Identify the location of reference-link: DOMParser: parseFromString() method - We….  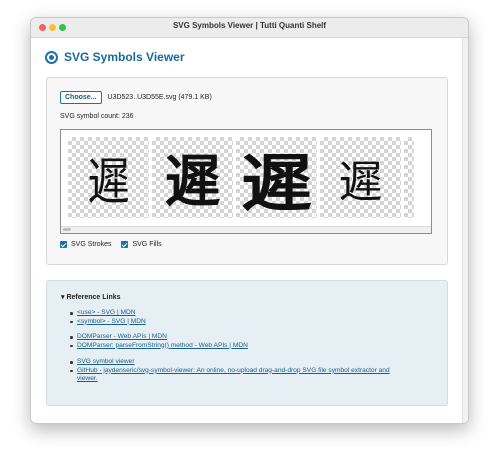
(238, 346).